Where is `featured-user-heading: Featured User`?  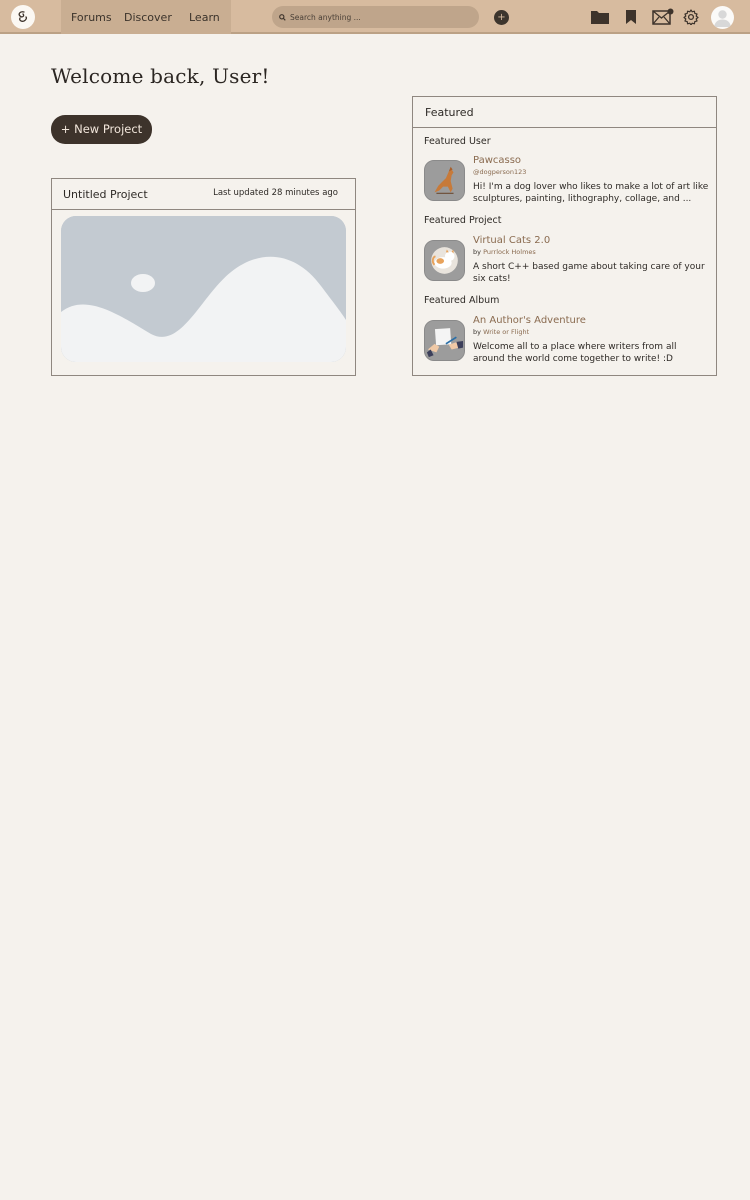 featured-user-heading: Featured User is located at coordinates (457, 141).